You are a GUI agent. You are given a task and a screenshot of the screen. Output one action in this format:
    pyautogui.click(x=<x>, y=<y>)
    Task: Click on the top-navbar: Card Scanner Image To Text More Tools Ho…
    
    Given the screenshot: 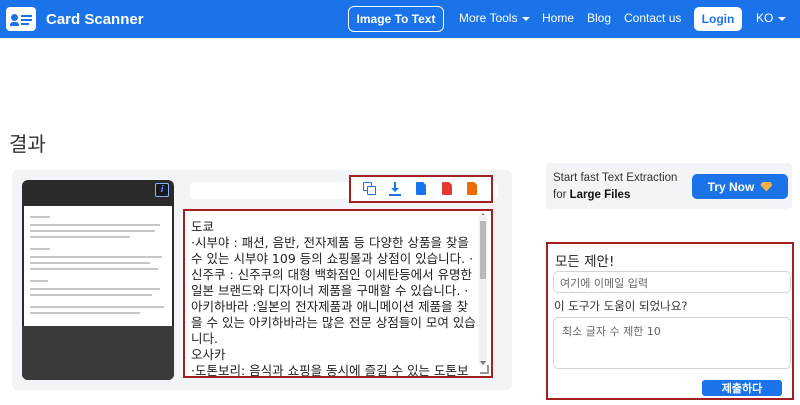 What is the action you would take?
    pyautogui.click(x=400, y=19)
    